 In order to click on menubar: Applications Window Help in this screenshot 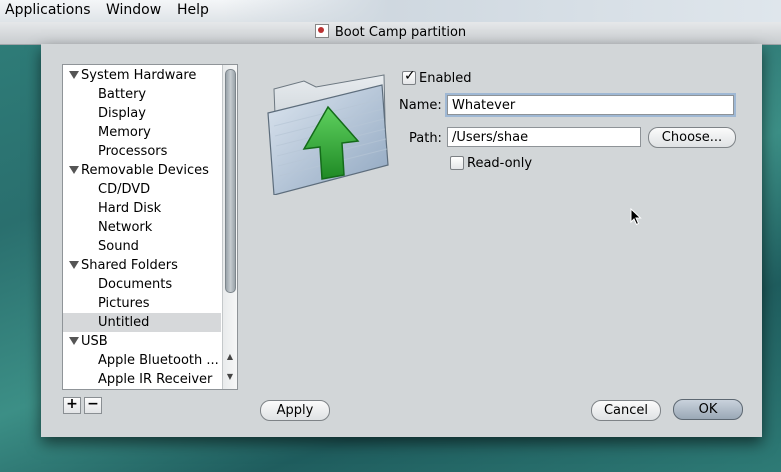, I will do `click(390, 11)`.